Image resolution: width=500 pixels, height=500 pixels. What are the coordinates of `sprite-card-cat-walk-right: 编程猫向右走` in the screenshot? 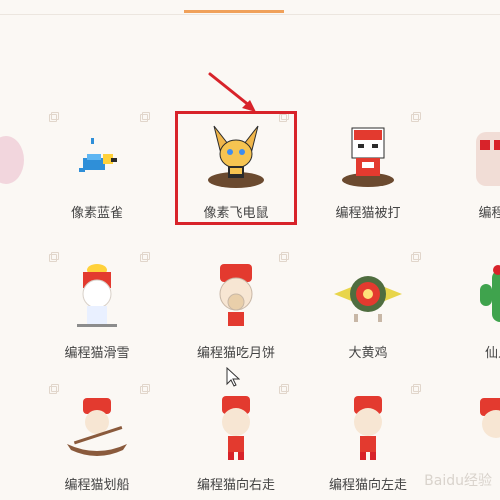 It's located at (236, 441).